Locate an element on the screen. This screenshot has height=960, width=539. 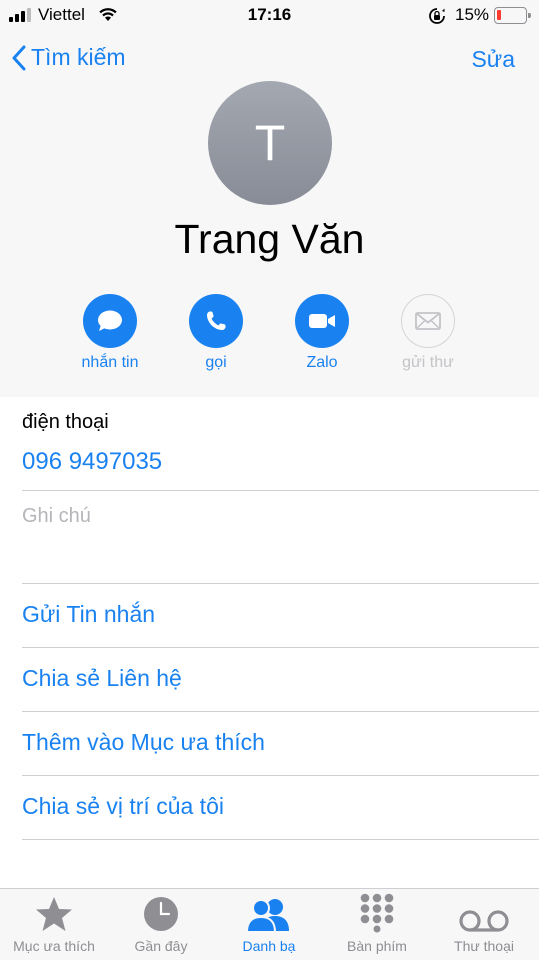
contact-name: Trang Văn is located at coordinates (269, 239).